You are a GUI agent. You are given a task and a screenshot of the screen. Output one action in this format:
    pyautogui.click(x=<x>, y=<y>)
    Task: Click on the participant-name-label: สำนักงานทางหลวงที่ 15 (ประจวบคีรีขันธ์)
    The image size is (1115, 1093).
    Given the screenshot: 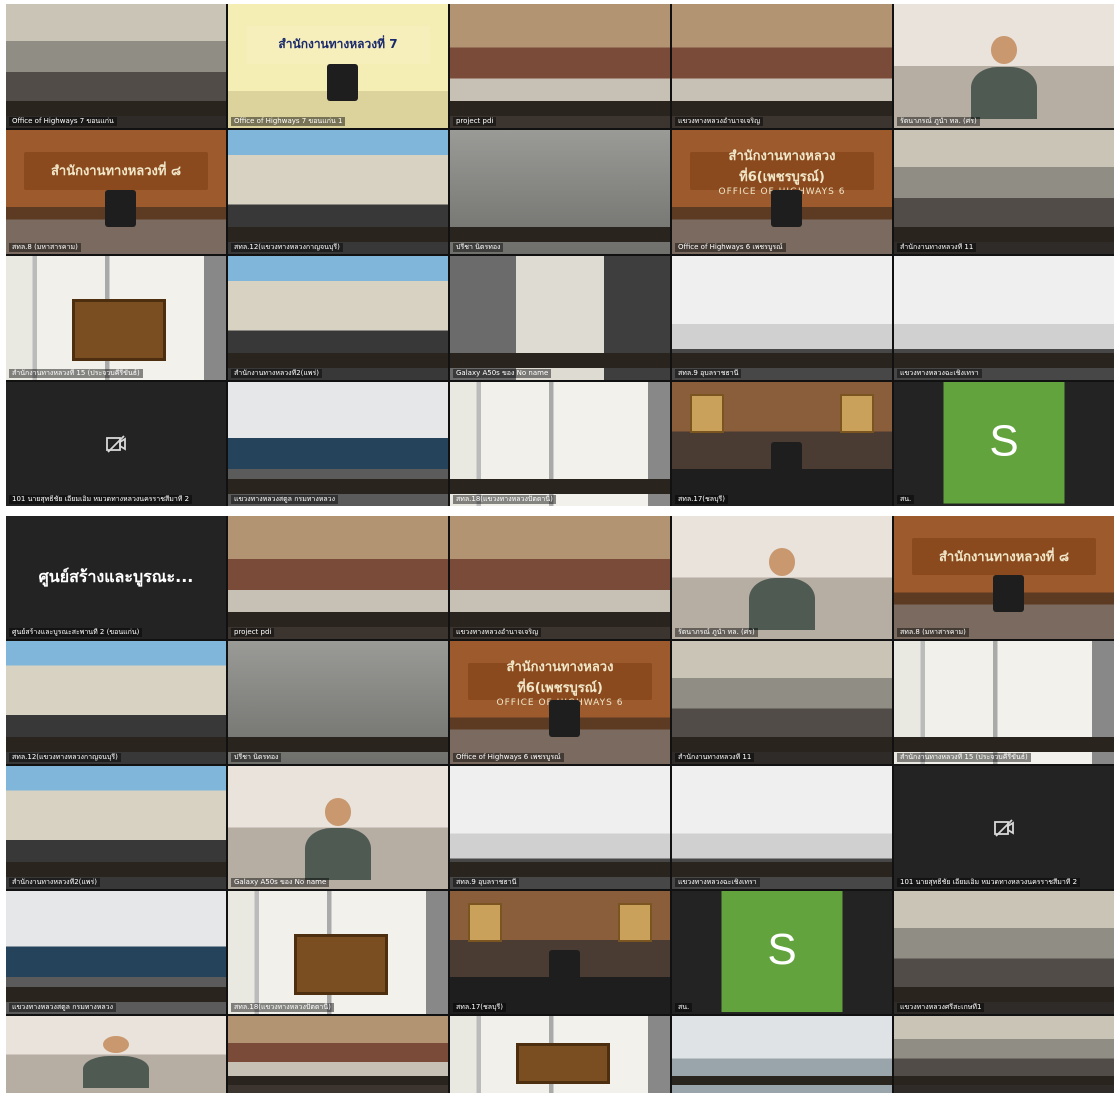 What is the action you would take?
    pyautogui.click(x=76, y=373)
    